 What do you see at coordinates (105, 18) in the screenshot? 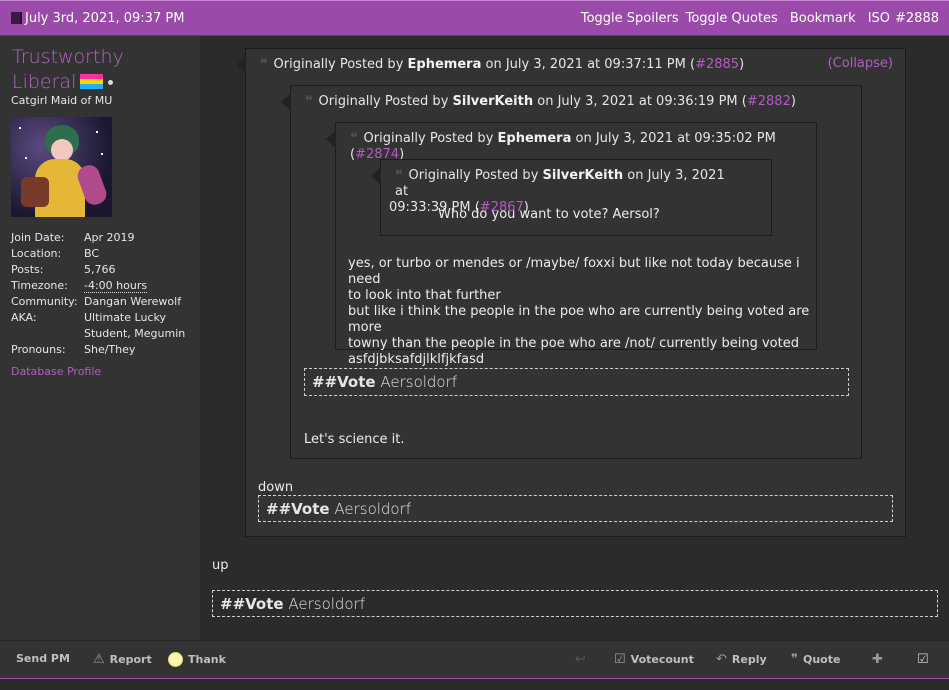
I see `post-date: July 3rd, 2021, 09:37 PM` at bounding box center [105, 18].